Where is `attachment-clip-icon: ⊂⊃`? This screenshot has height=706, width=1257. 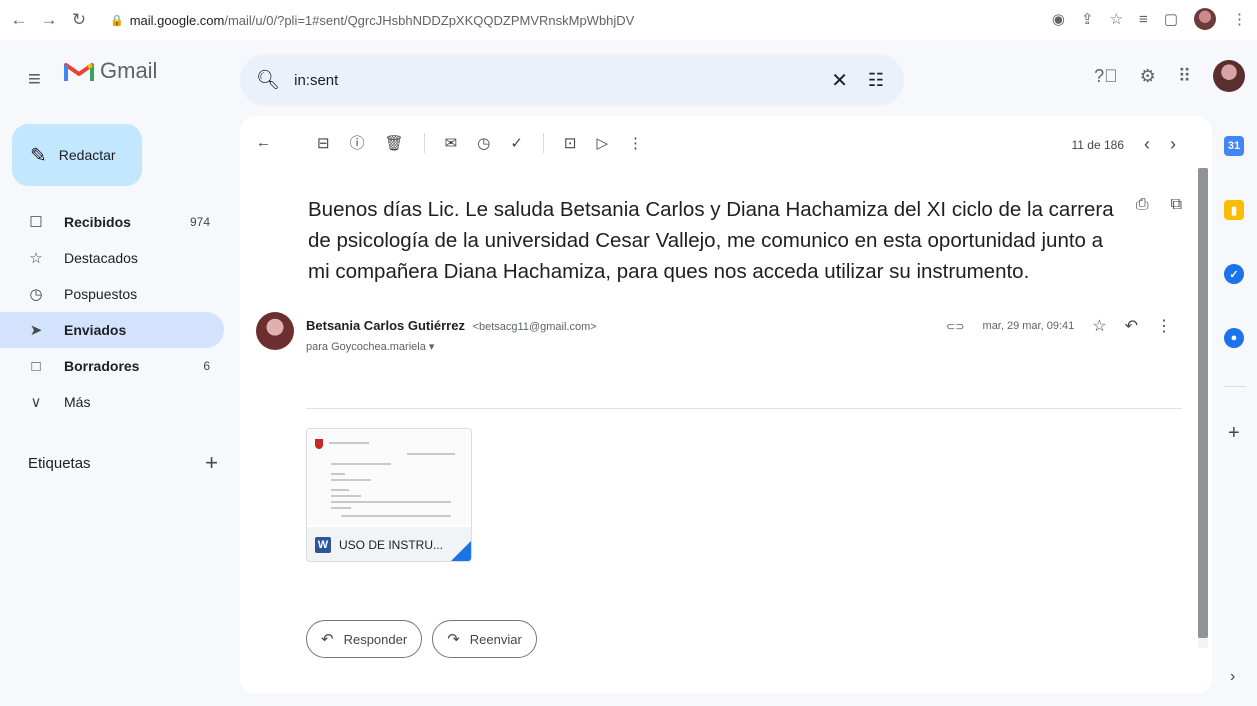
attachment-clip-icon: ⊂⊃ is located at coordinates (955, 326).